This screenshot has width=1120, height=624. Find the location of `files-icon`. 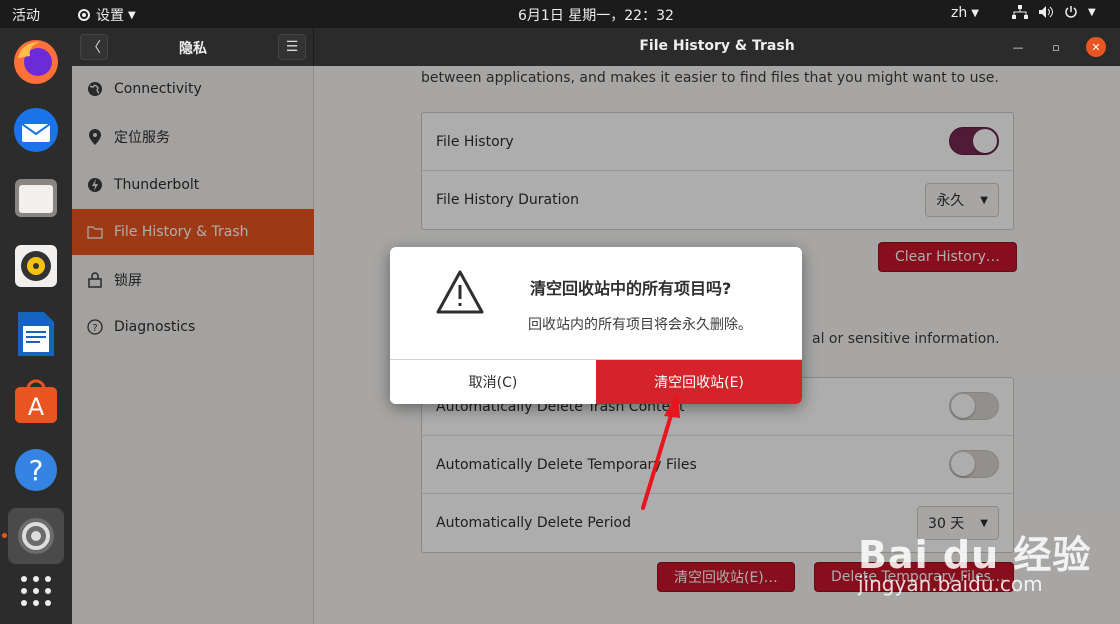

files-icon is located at coordinates (36, 198).